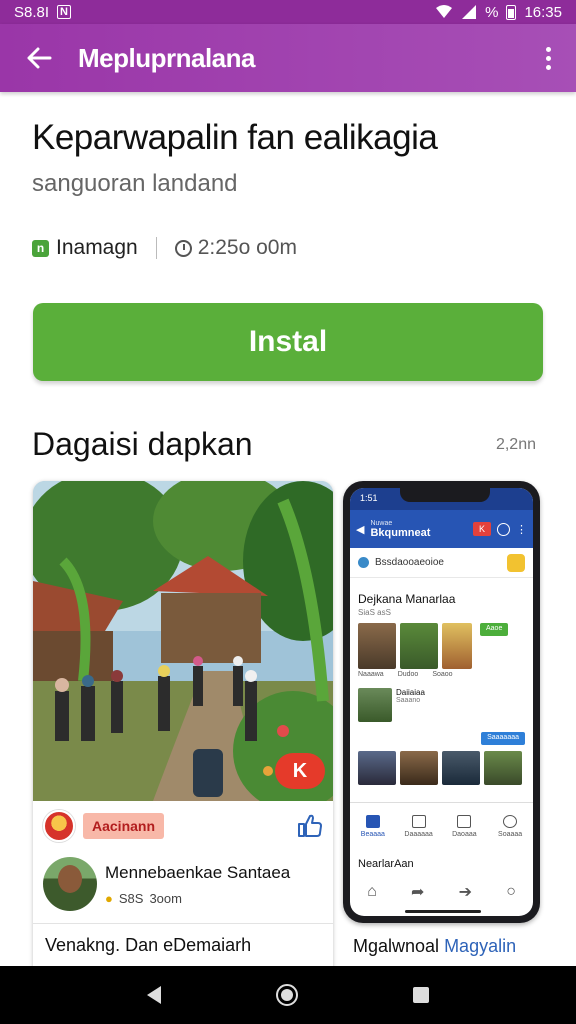  Describe the element at coordinates (441, 735) in the screenshot. I see `phone-blue-button-wrap: Saaaaaaa` at that location.